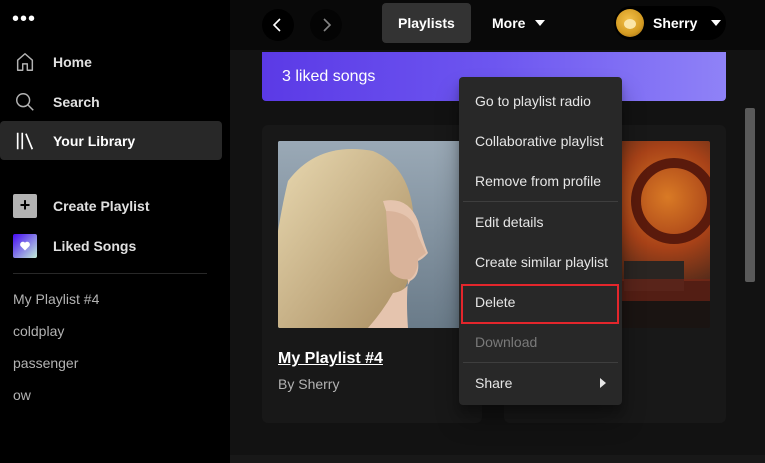 Image resolution: width=765 pixels, height=463 pixels. I want to click on liked-songs-button: Liked Songs, so click(111, 245).